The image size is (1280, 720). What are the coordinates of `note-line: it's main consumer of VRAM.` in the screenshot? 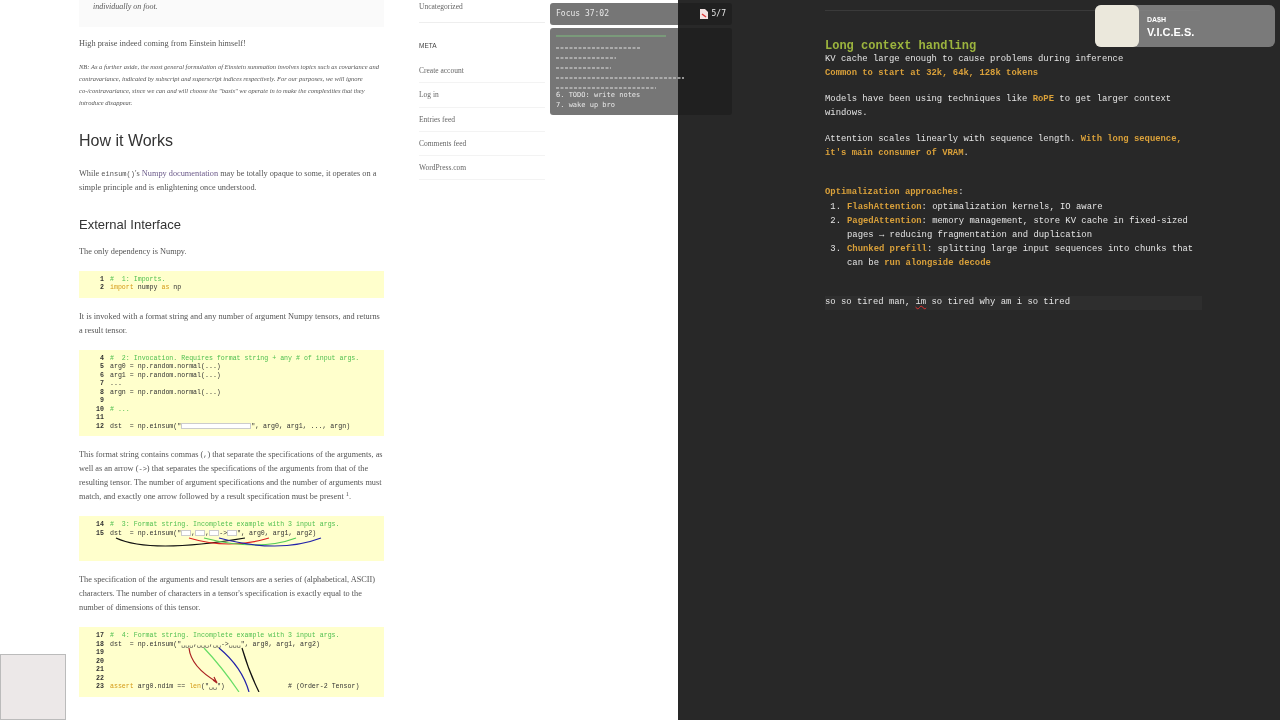 It's located at (897, 153).